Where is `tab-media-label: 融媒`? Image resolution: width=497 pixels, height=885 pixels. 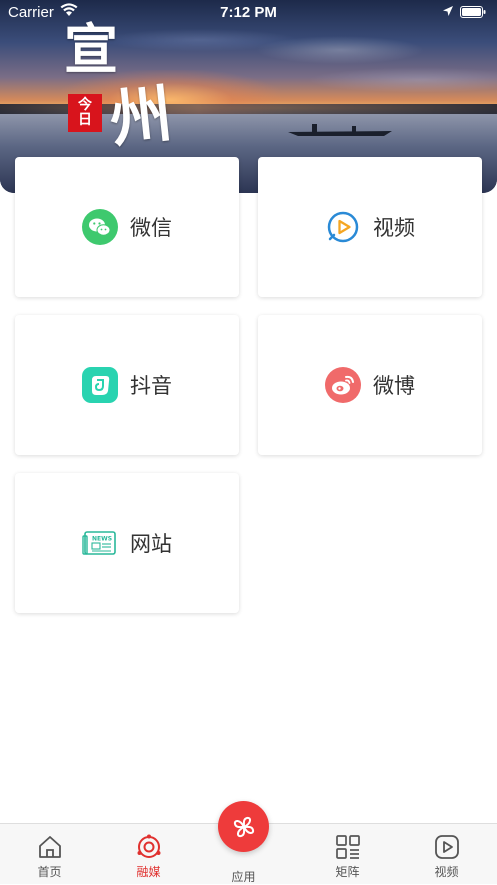
tab-media-label: 融媒 is located at coordinates (148, 872).